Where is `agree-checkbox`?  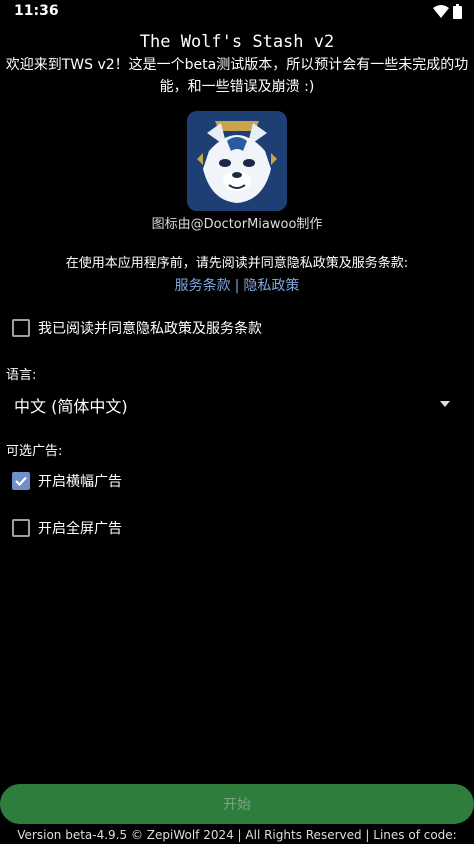 agree-checkbox is located at coordinates (21, 328).